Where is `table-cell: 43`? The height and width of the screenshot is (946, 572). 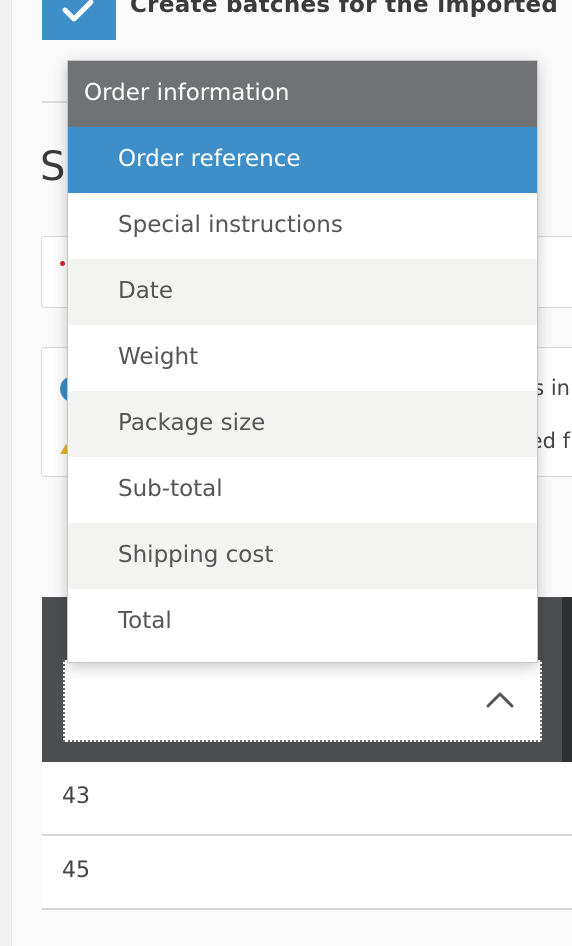 table-cell: 43 is located at coordinates (76, 796).